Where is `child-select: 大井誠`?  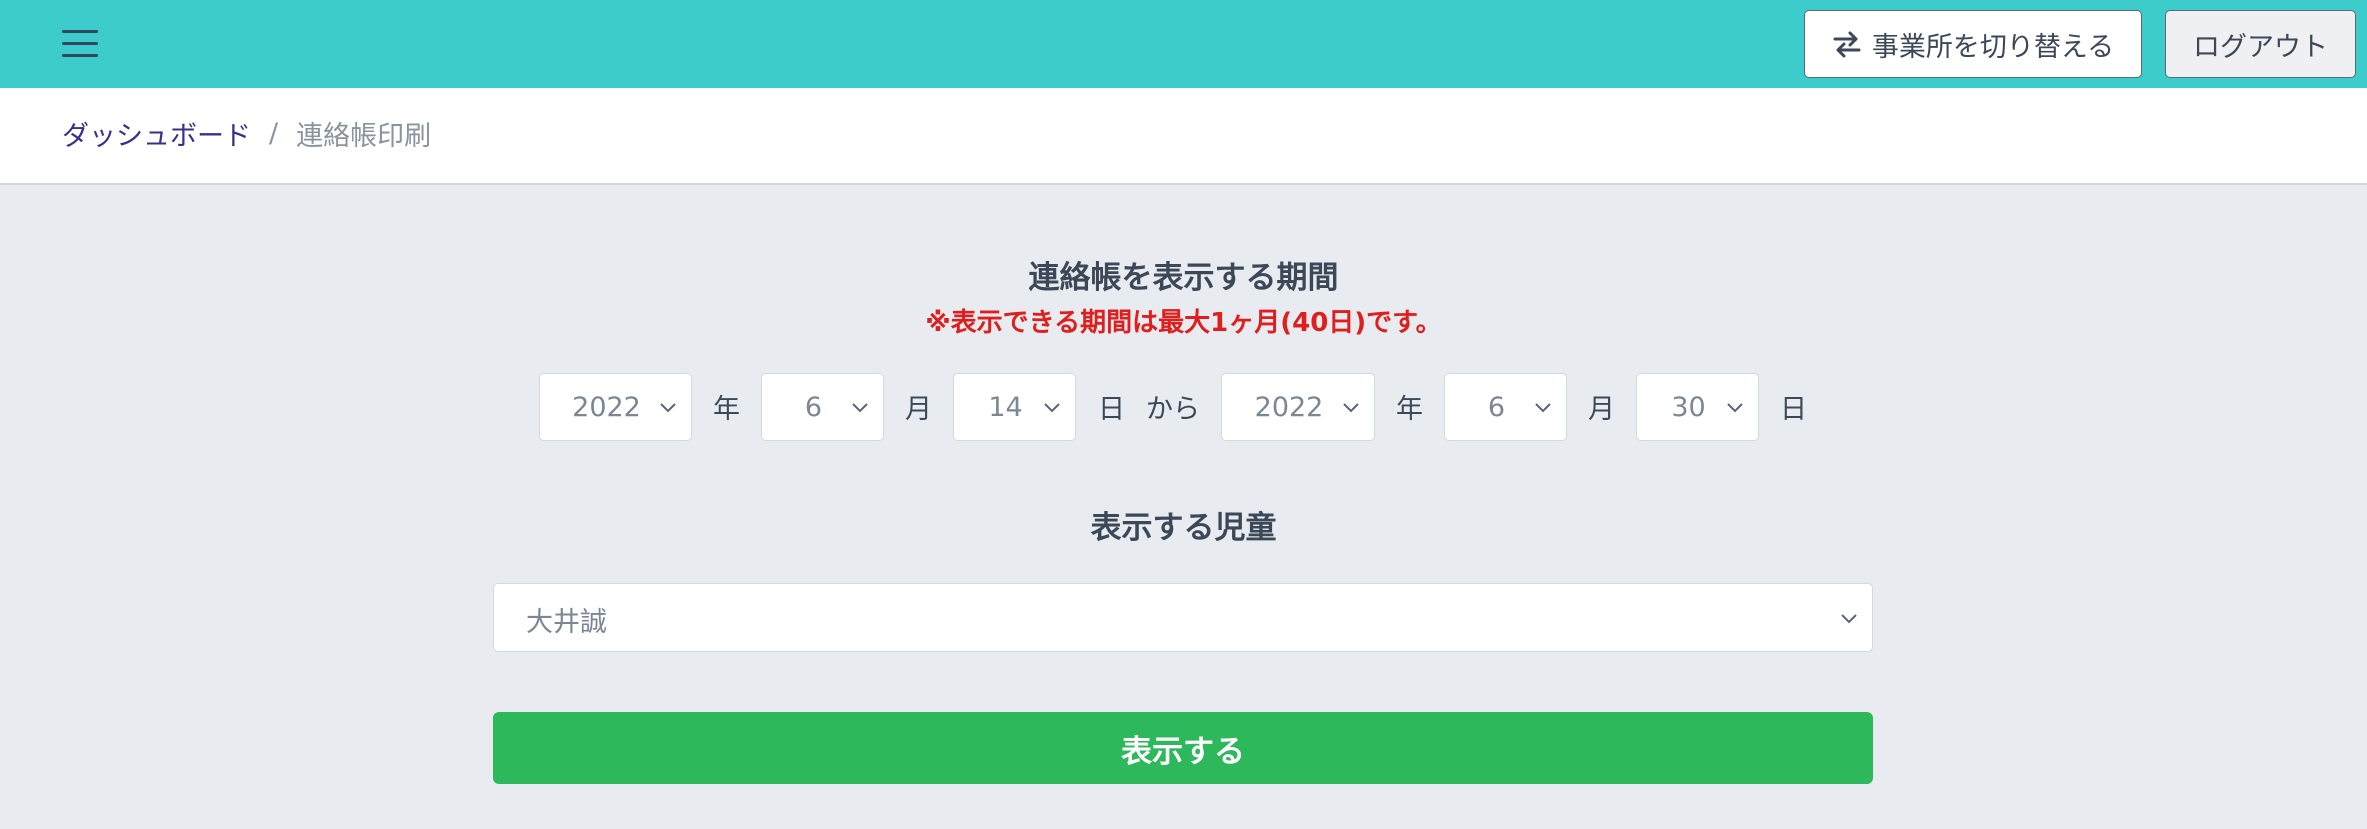 child-select: 大井誠 is located at coordinates (1183, 617).